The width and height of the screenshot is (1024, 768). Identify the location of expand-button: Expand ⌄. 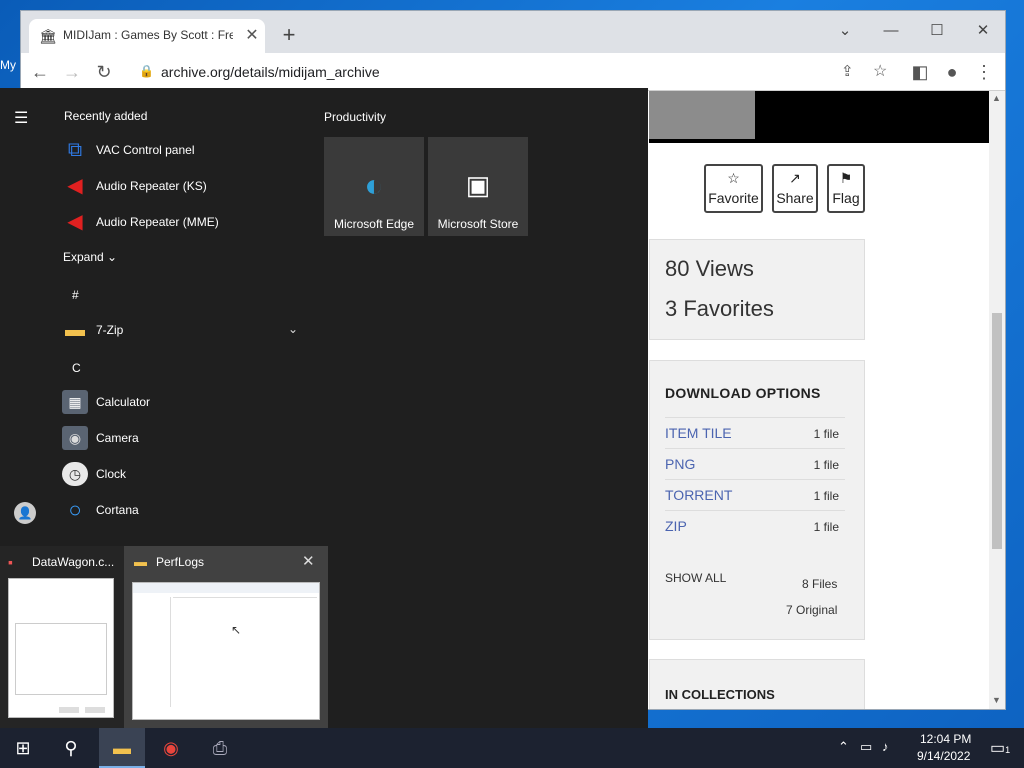
(90, 257).